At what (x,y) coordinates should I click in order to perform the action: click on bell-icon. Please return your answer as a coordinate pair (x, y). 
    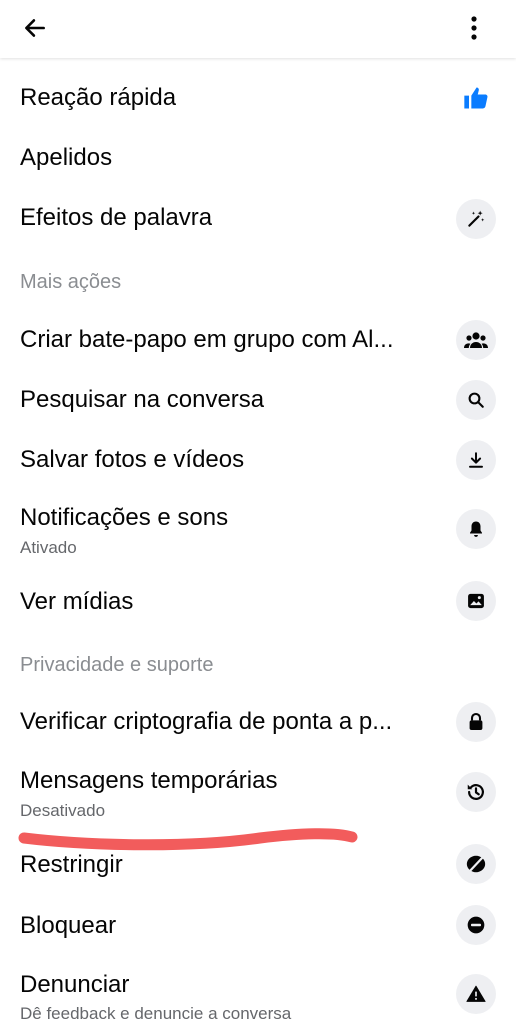
    Looking at the image, I should click on (476, 529).